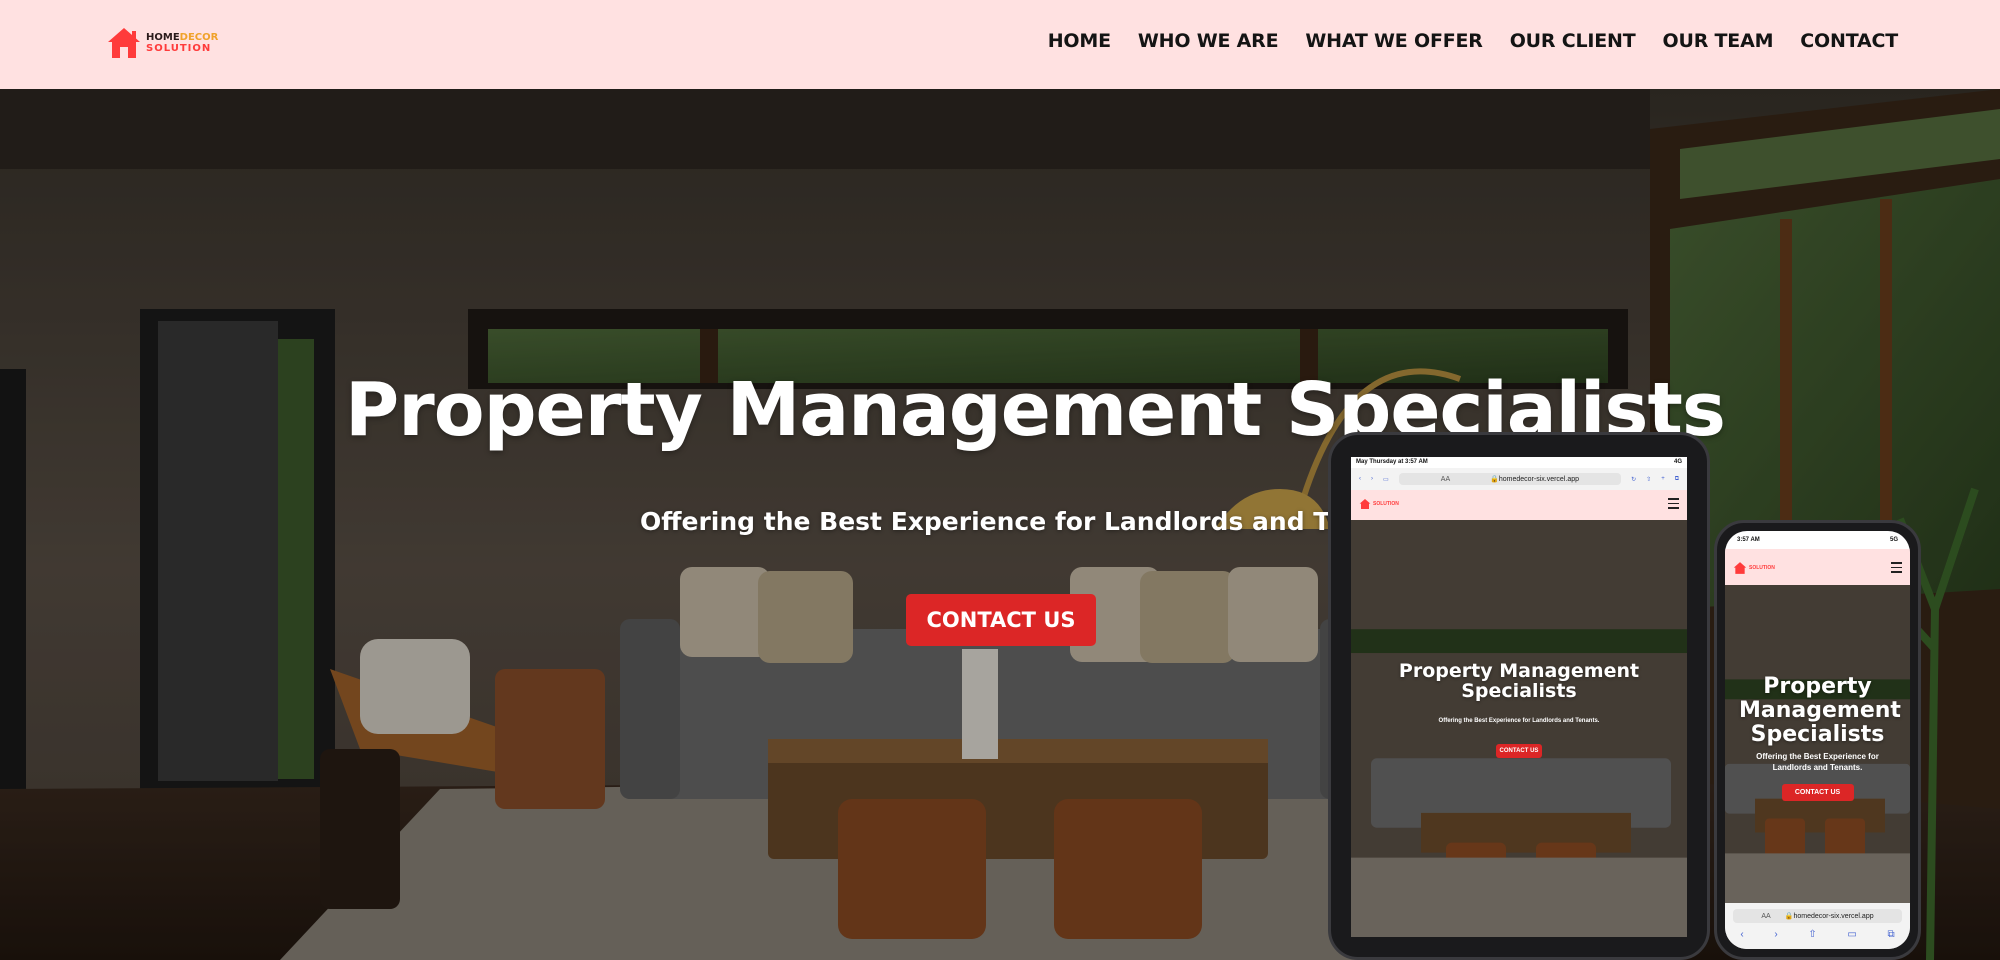  What do you see at coordinates (1833, 916) in the screenshot?
I see `phone-url-text: homedecor-six.vercel.app` at bounding box center [1833, 916].